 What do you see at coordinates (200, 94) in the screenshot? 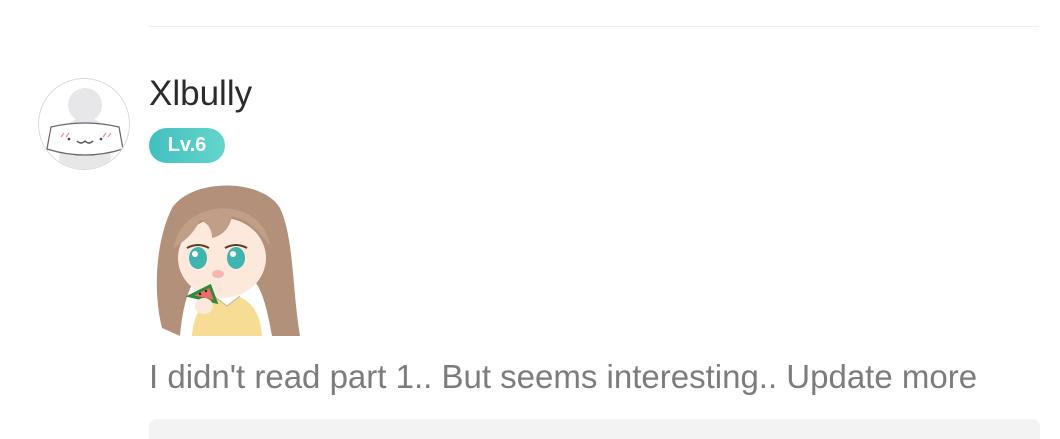
I see `username: Xlbully` at bounding box center [200, 94].